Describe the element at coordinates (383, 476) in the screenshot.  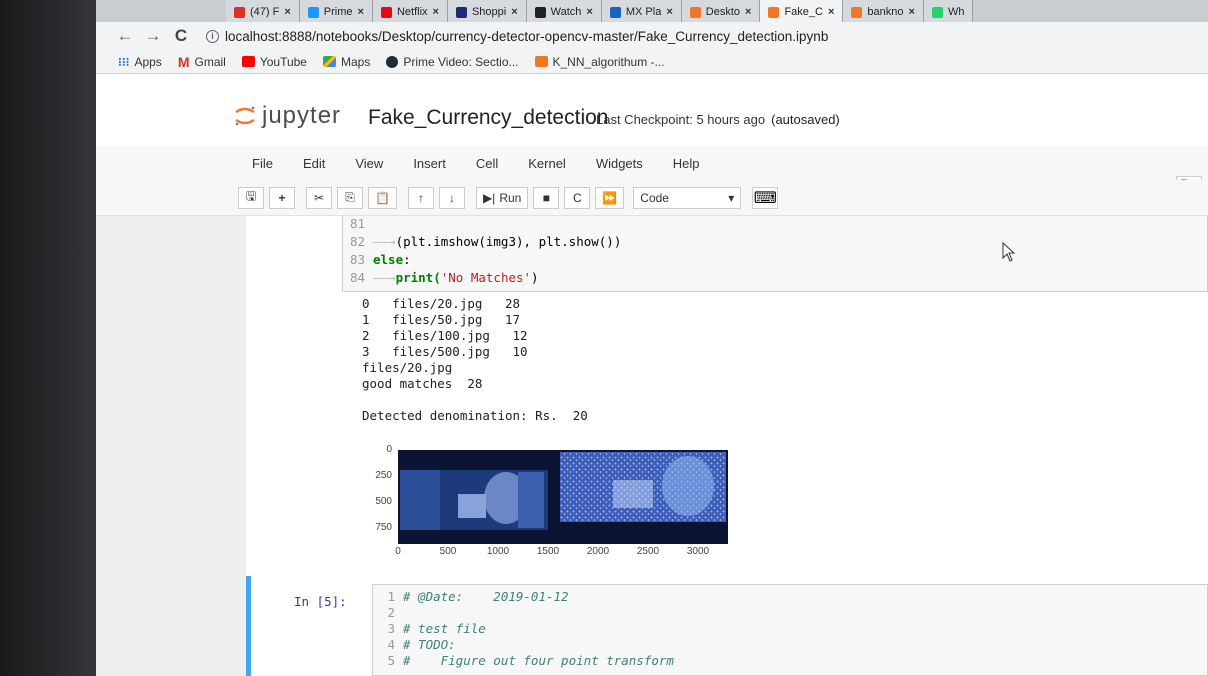
I see `y-tick-label: 250` at that location.